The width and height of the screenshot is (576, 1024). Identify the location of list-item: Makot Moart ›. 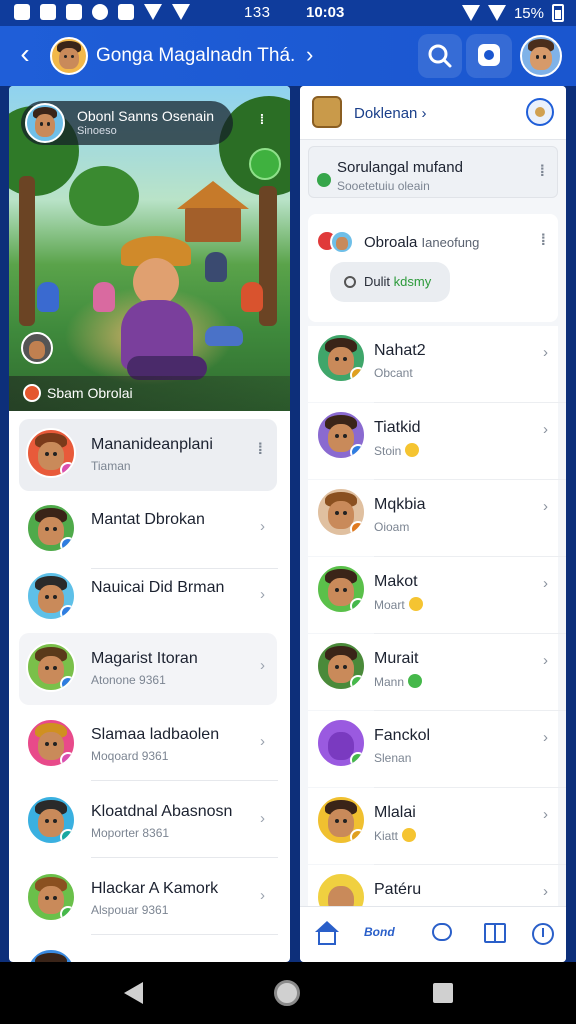
(433, 595).